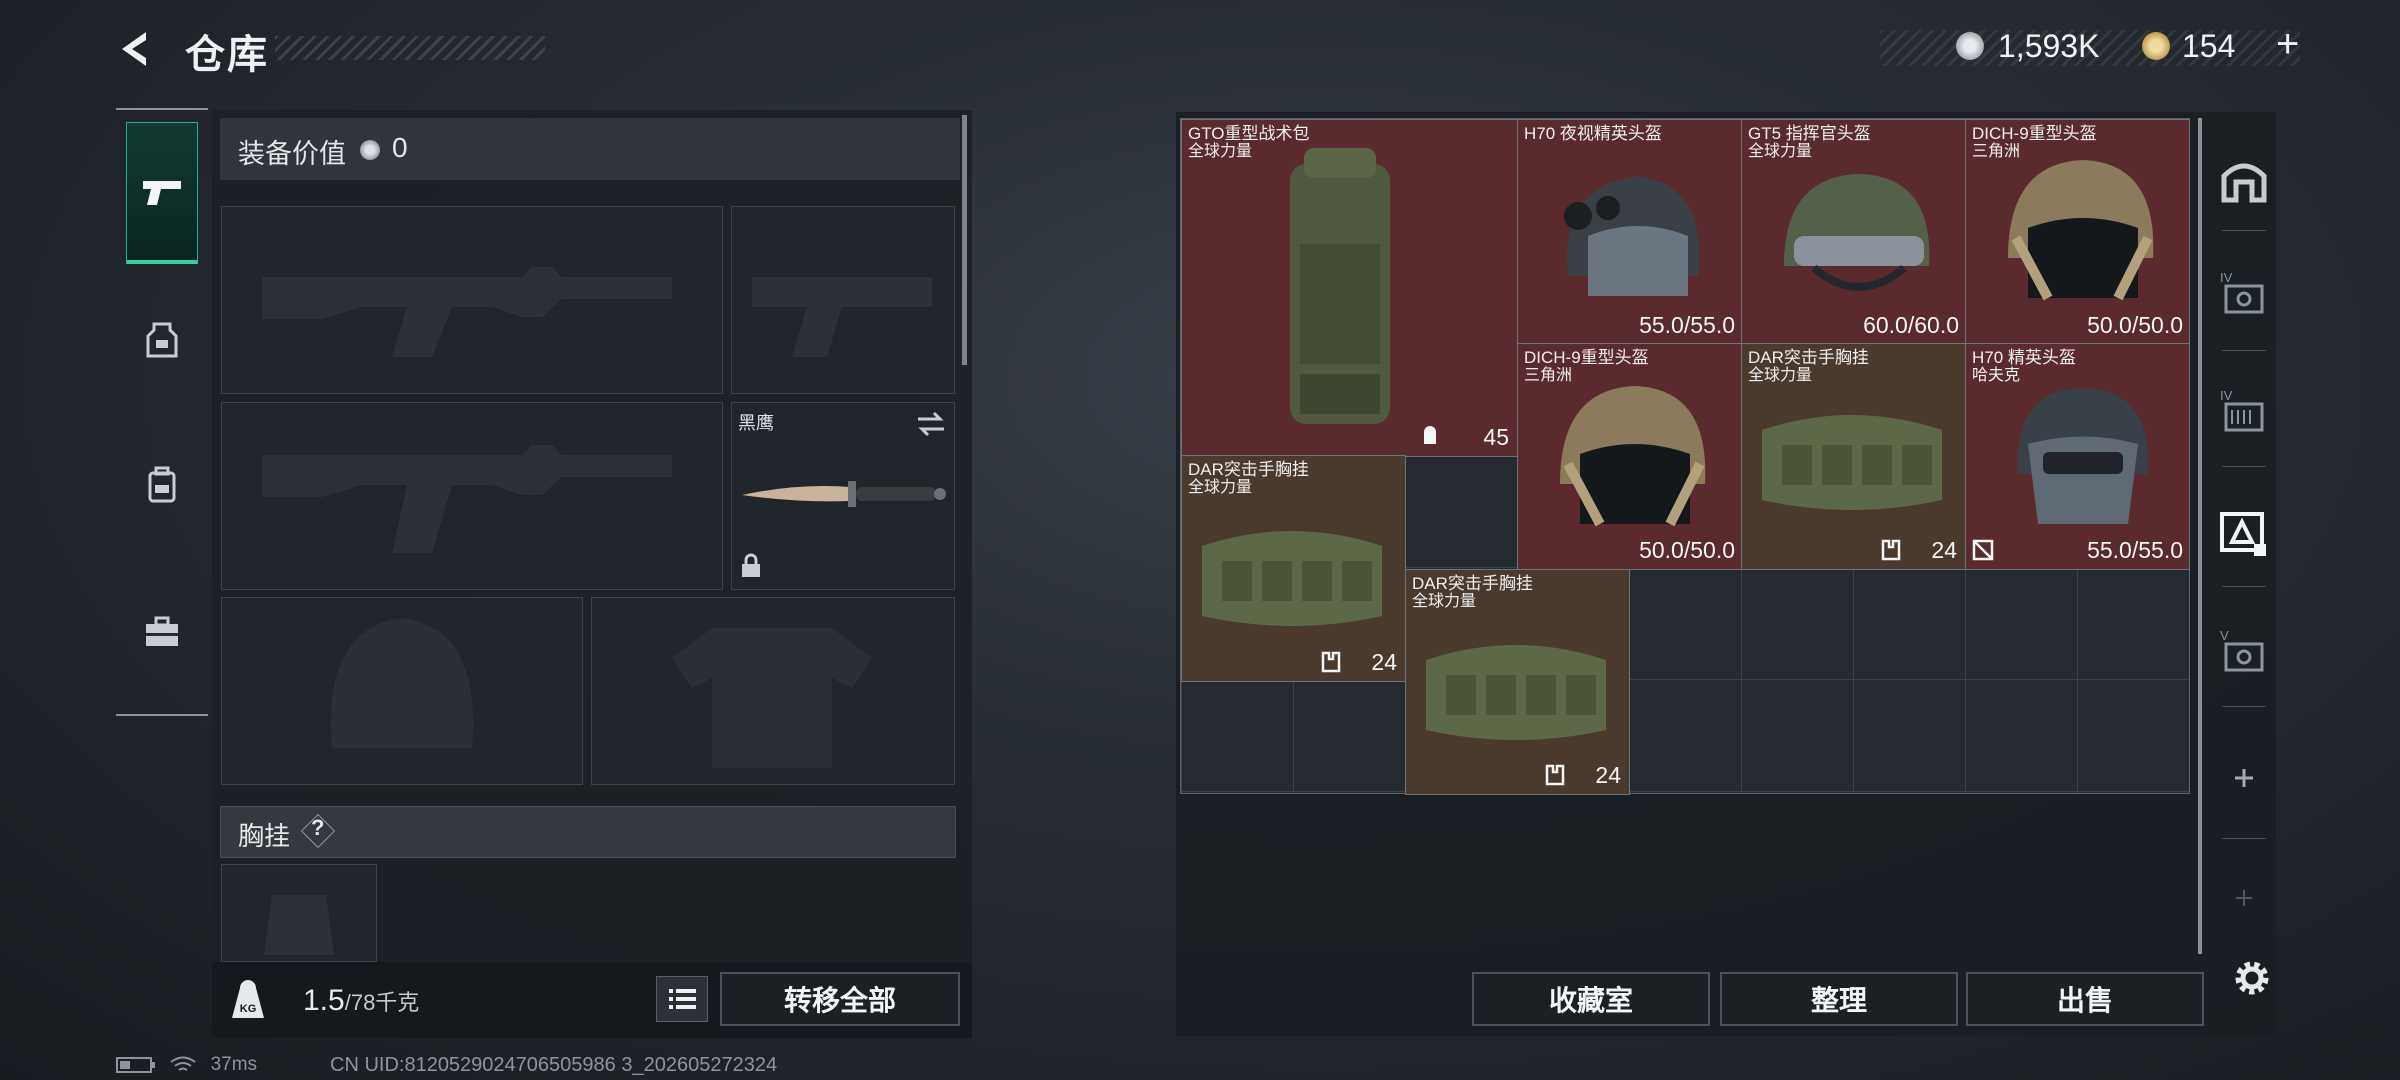  Describe the element at coordinates (1586, 357) in the screenshot. I see `item-name: DICH-9重型头盔` at that location.